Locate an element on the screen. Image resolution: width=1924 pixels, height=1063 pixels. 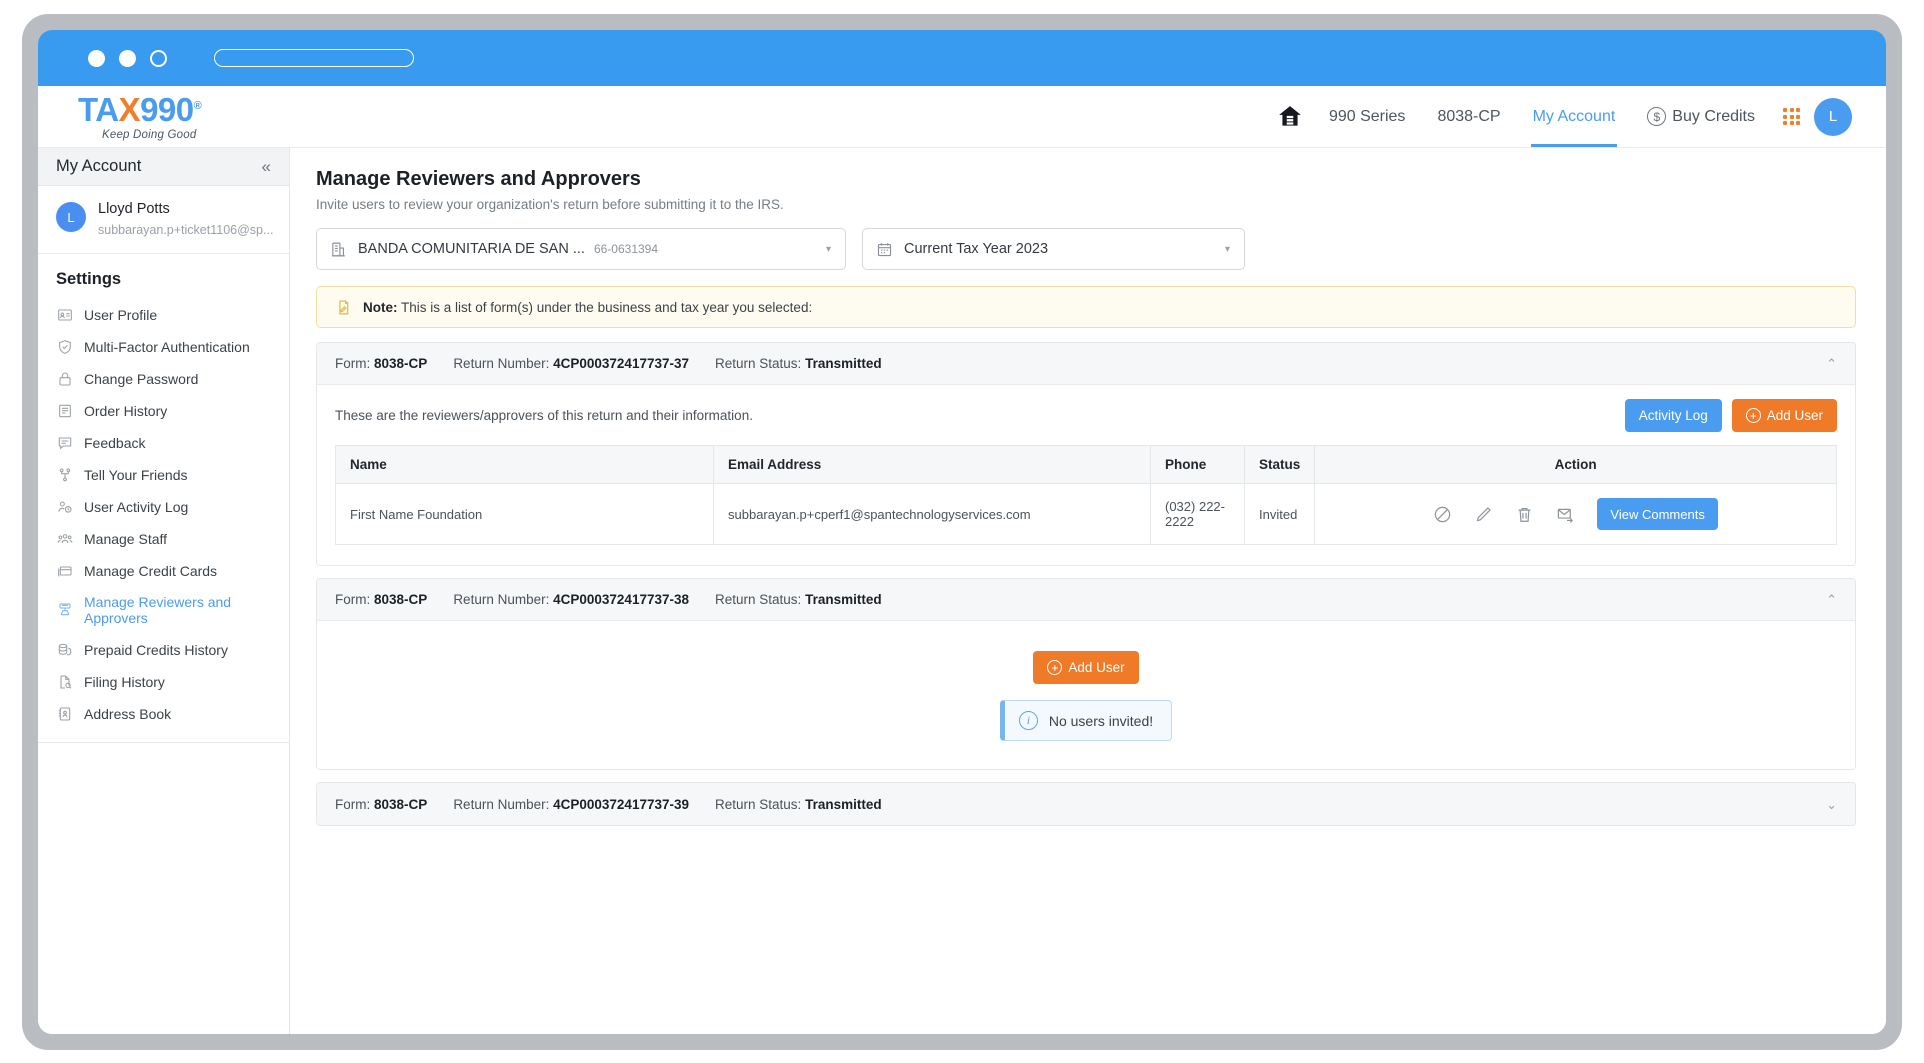
edit-pencil-icon is located at coordinates (1483, 514).